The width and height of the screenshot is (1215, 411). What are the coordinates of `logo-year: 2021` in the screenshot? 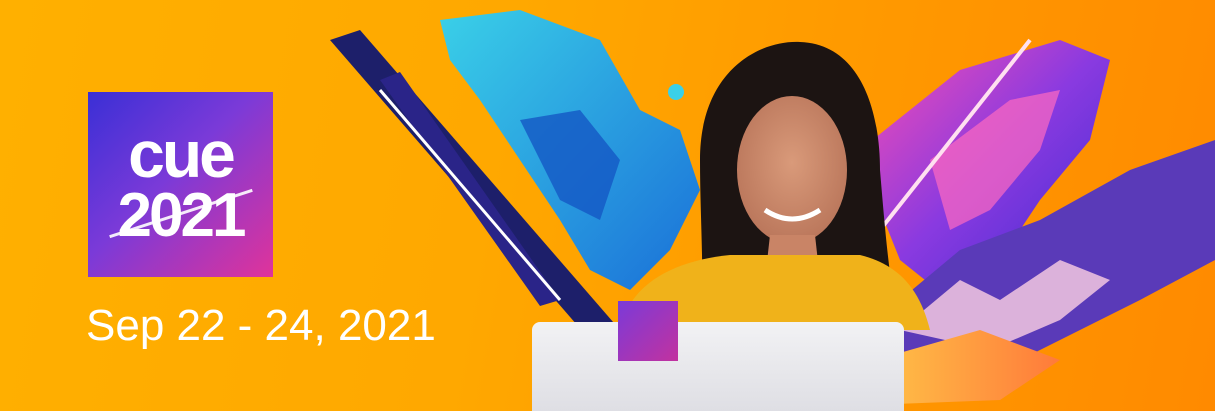 It's located at (182, 215).